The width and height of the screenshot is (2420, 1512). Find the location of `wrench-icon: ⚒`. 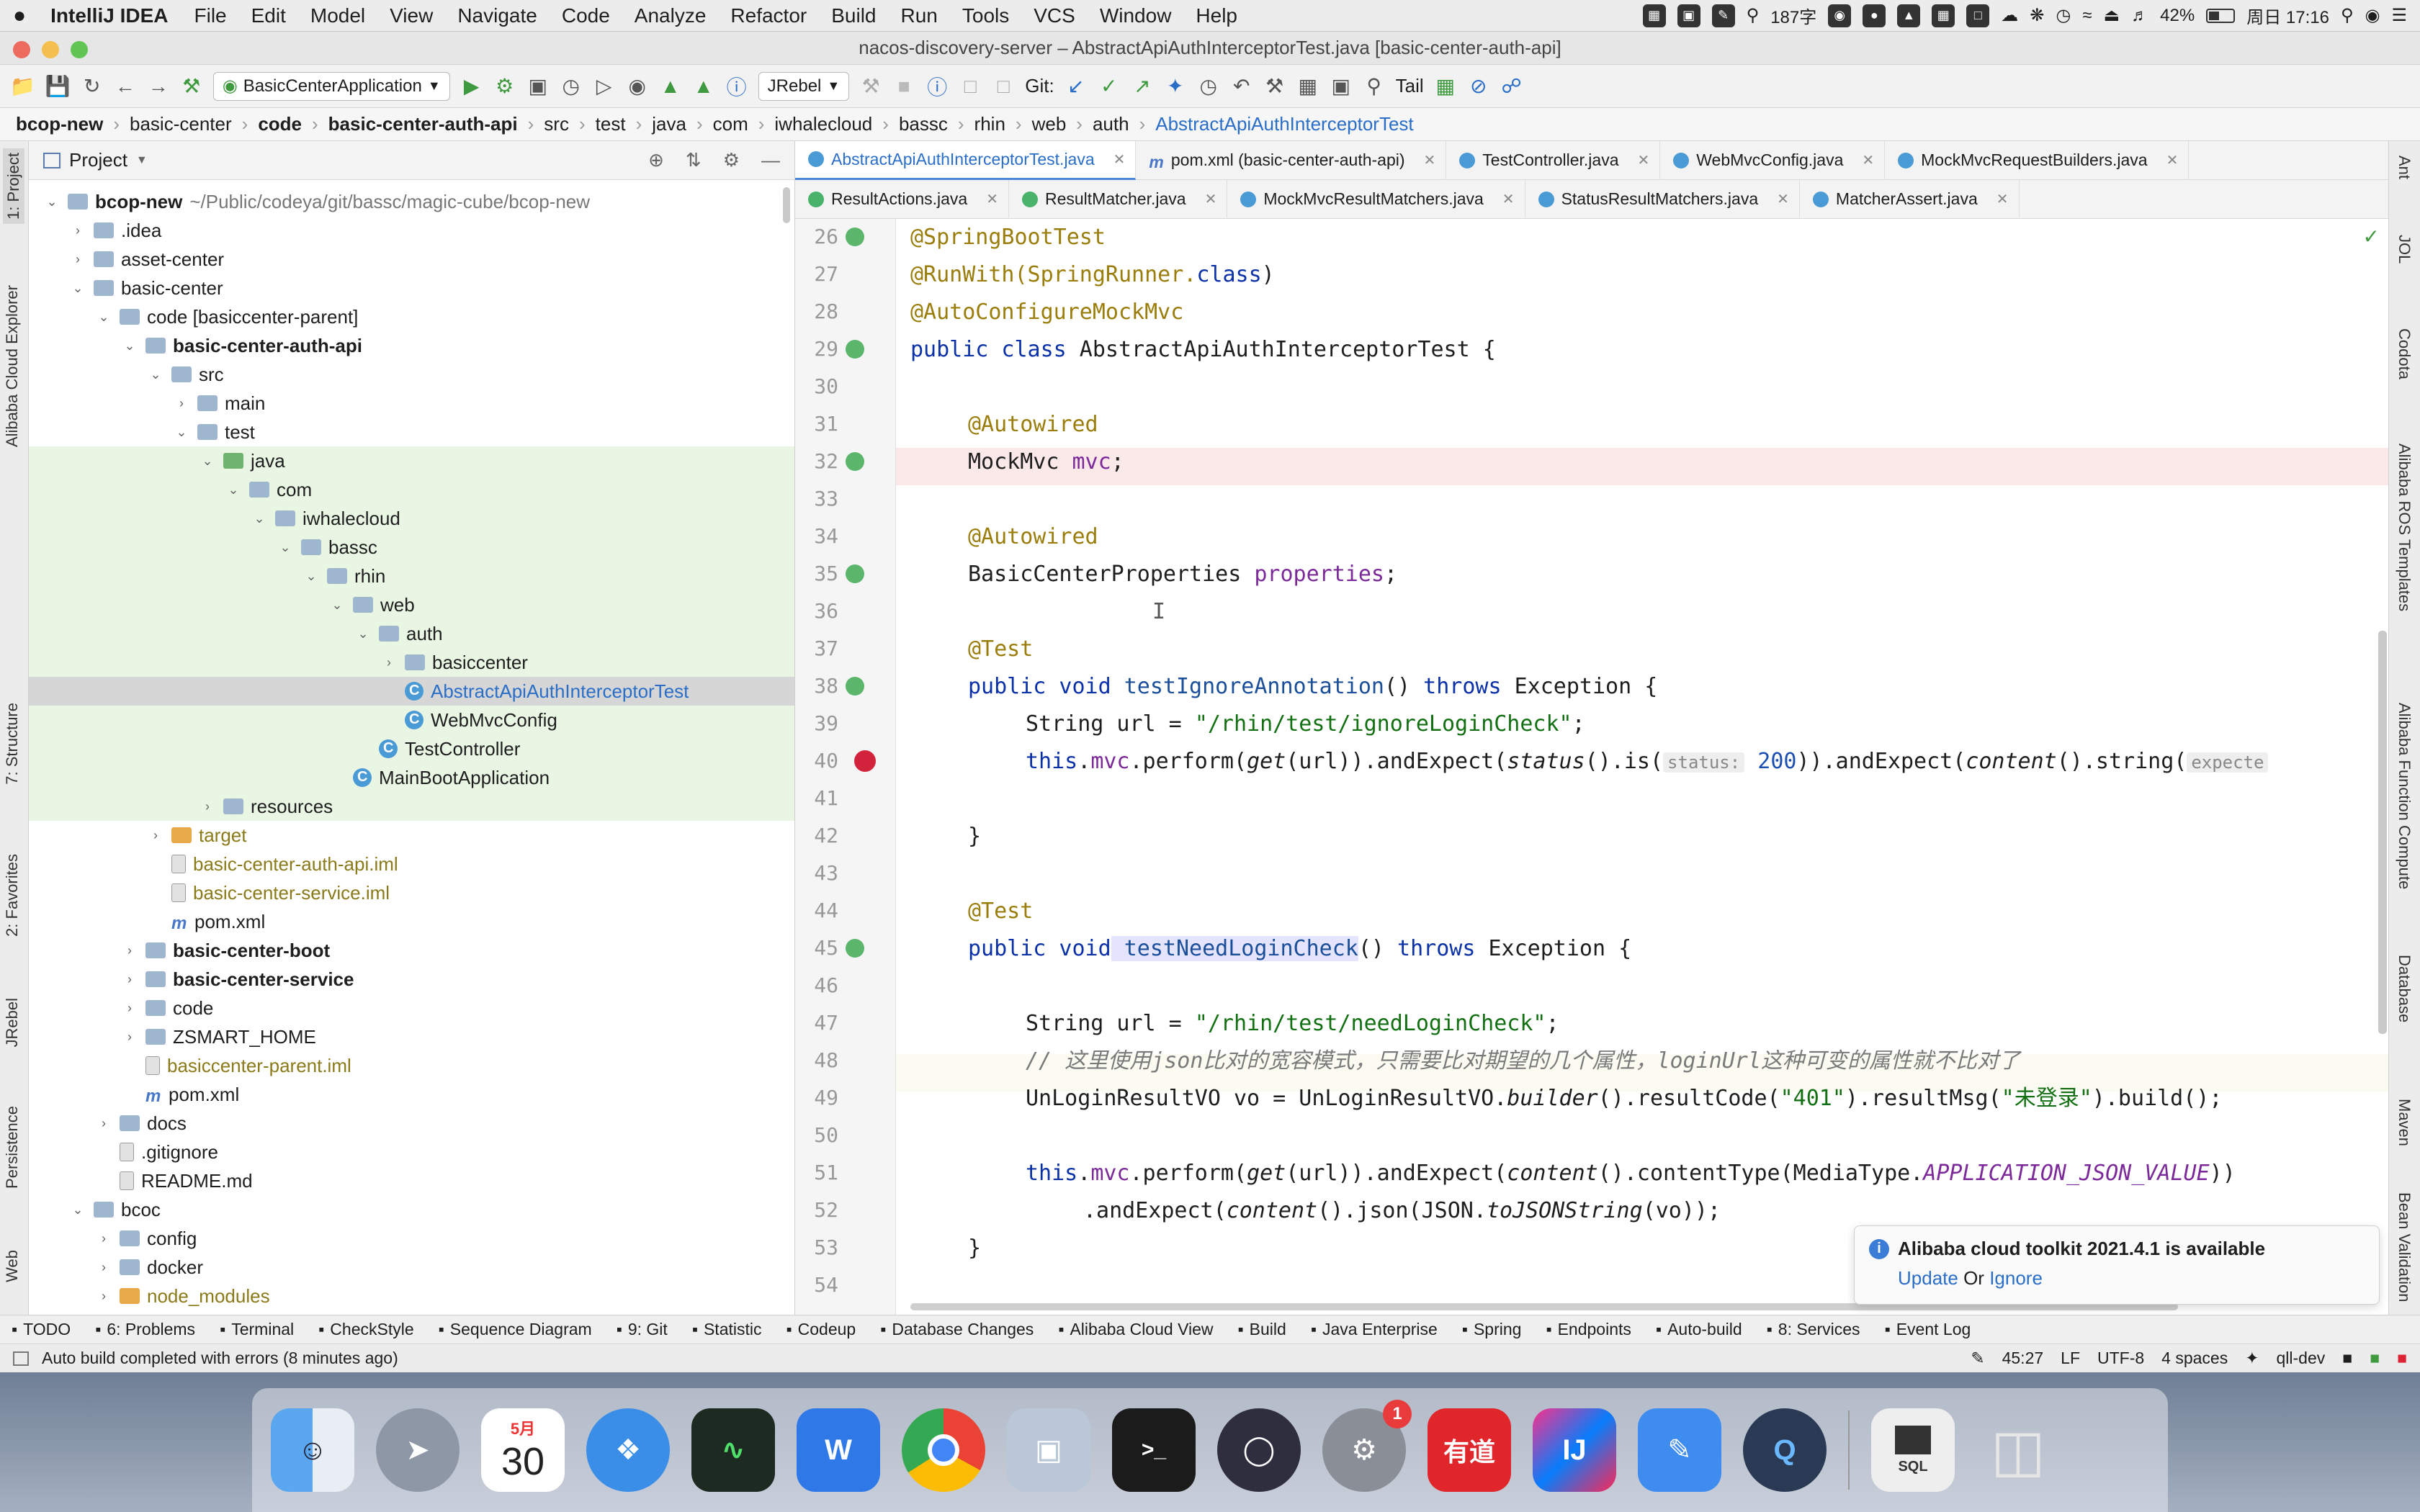

wrench-icon: ⚒ is located at coordinates (1274, 86).